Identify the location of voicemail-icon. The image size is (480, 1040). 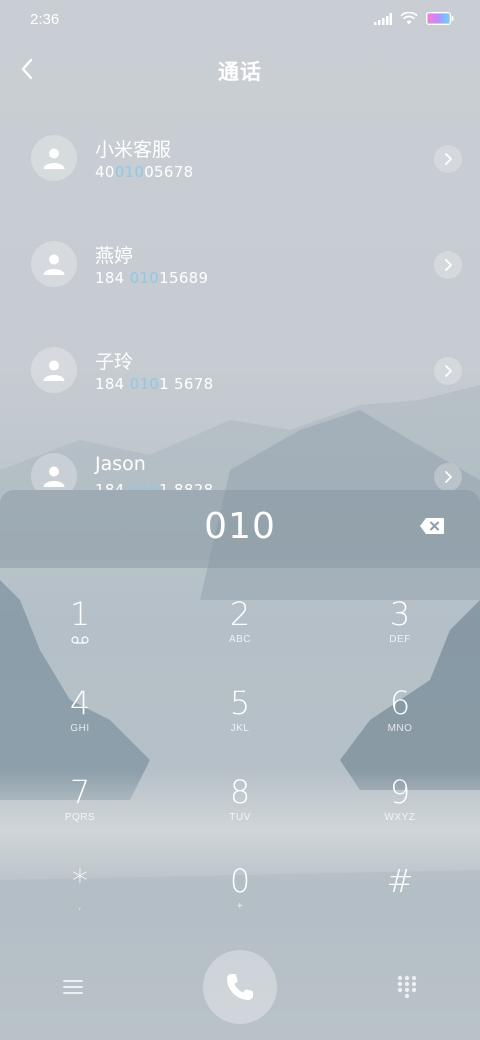
(80, 640).